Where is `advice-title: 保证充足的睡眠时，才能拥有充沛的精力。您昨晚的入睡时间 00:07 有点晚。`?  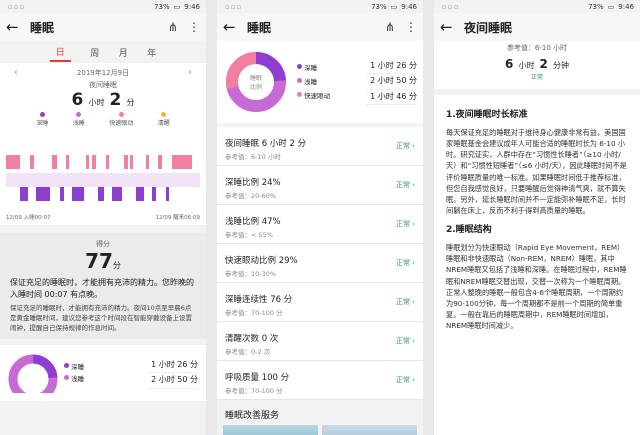 advice-title: 保证充足的睡眠时，才能拥有充沛的精力。您昨晚的入睡时间 00:07 有点晚。 is located at coordinates (102, 288).